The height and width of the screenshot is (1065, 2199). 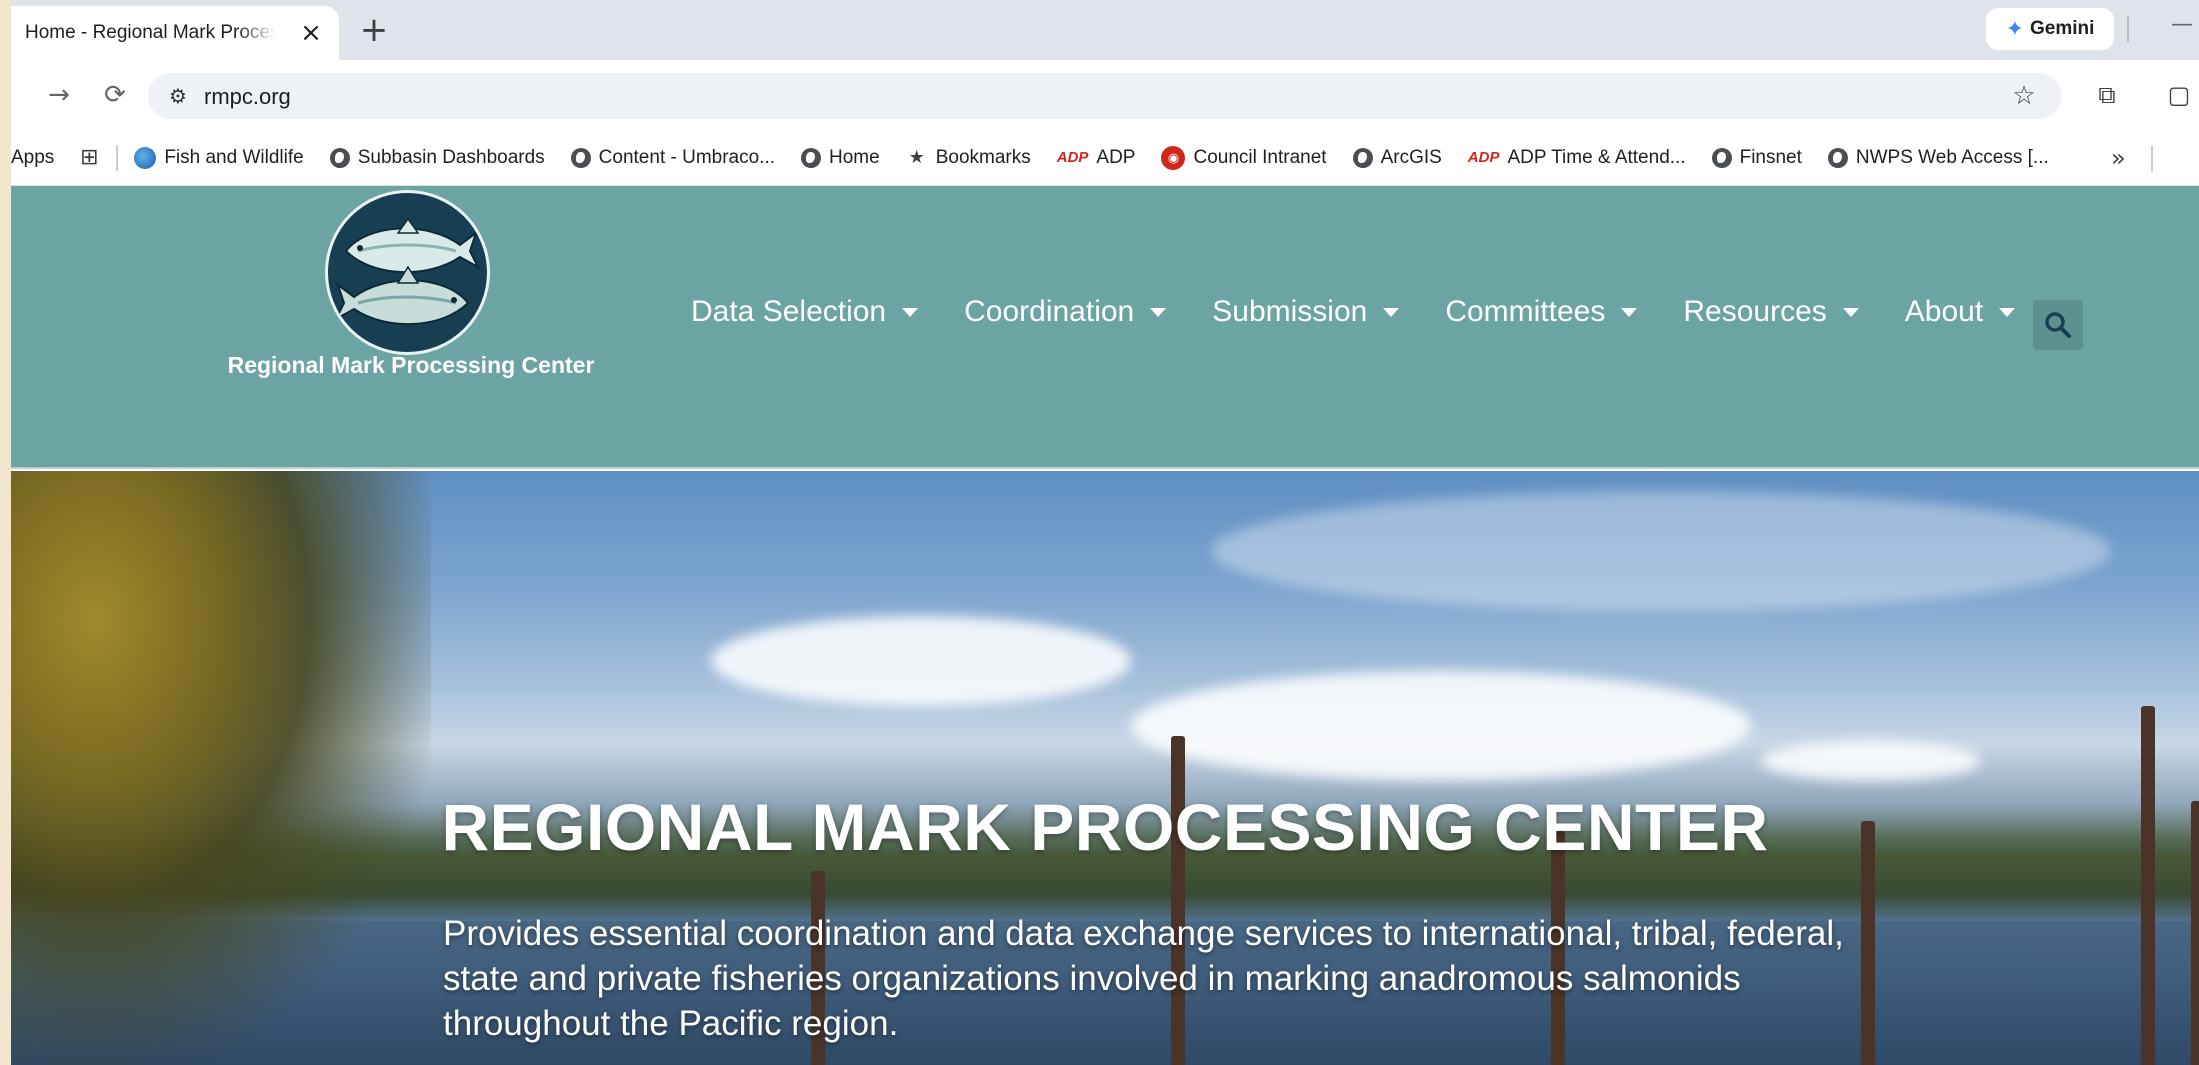 What do you see at coordinates (1049, 311) in the screenshot?
I see `nav-label: Coordination` at bounding box center [1049, 311].